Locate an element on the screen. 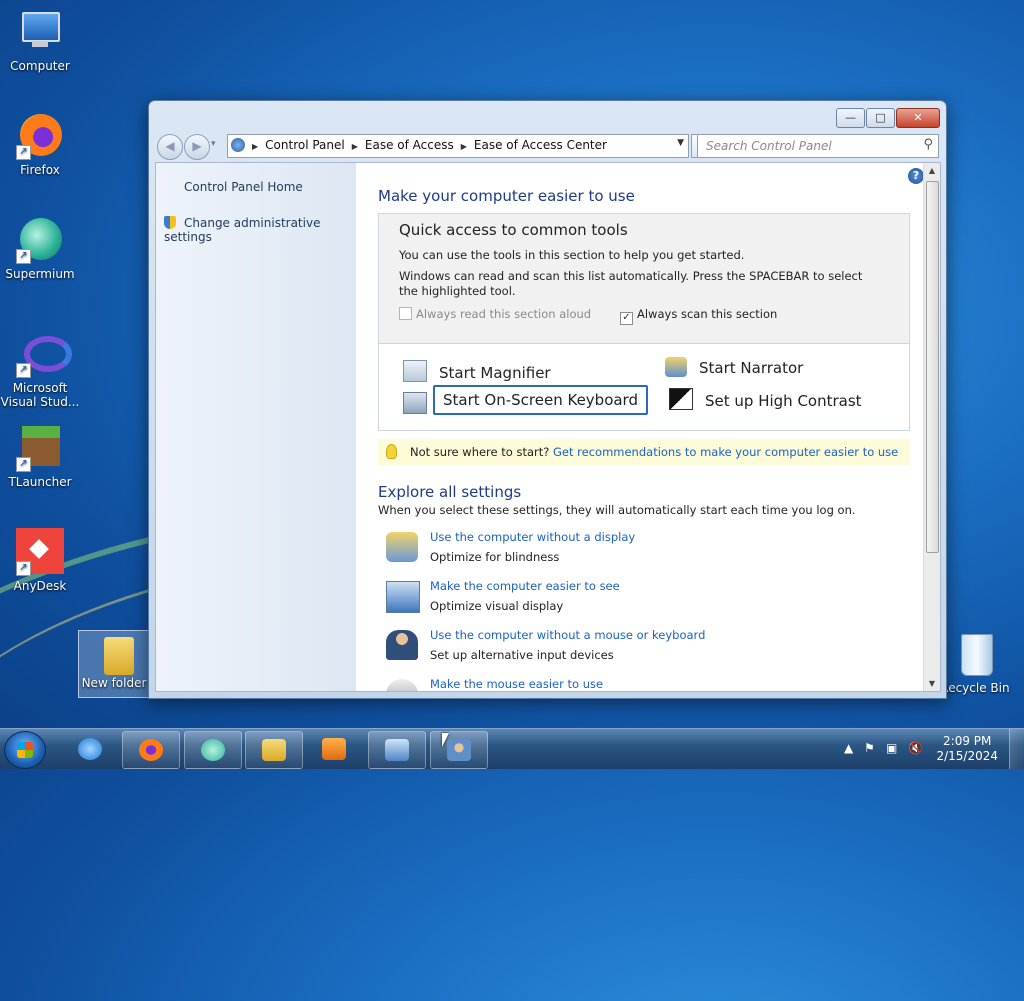 Image resolution: width=1024 pixels, height=1001 pixels. firefox-icon: ↗ is located at coordinates (40, 136).